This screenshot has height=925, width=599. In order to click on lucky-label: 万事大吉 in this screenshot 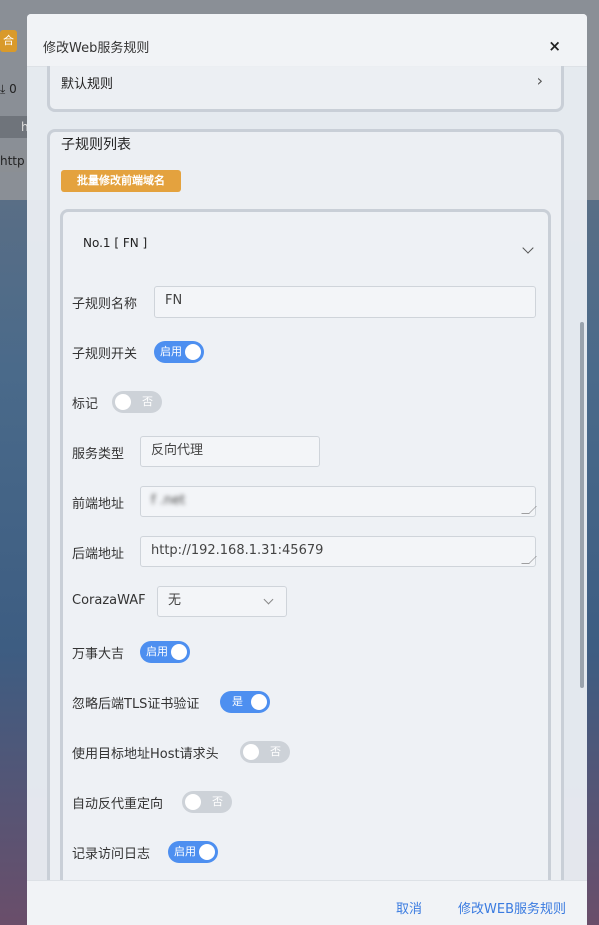, I will do `click(98, 654)`.